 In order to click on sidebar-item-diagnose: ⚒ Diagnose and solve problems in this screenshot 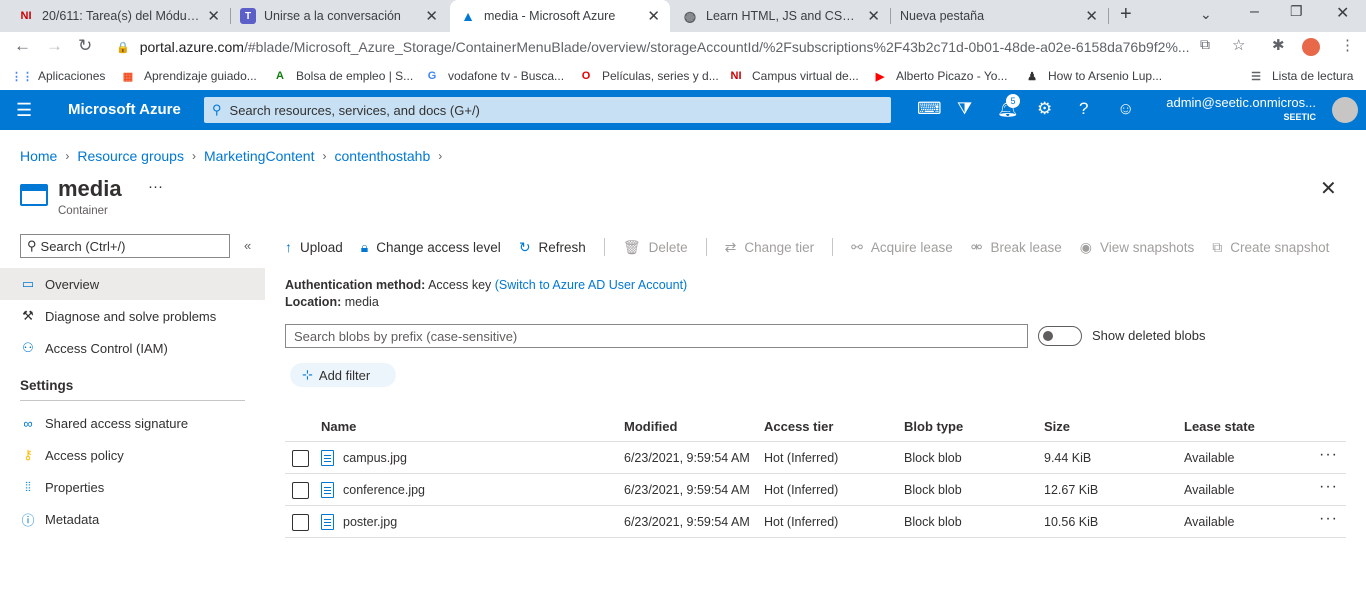, I will do `click(132, 316)`.